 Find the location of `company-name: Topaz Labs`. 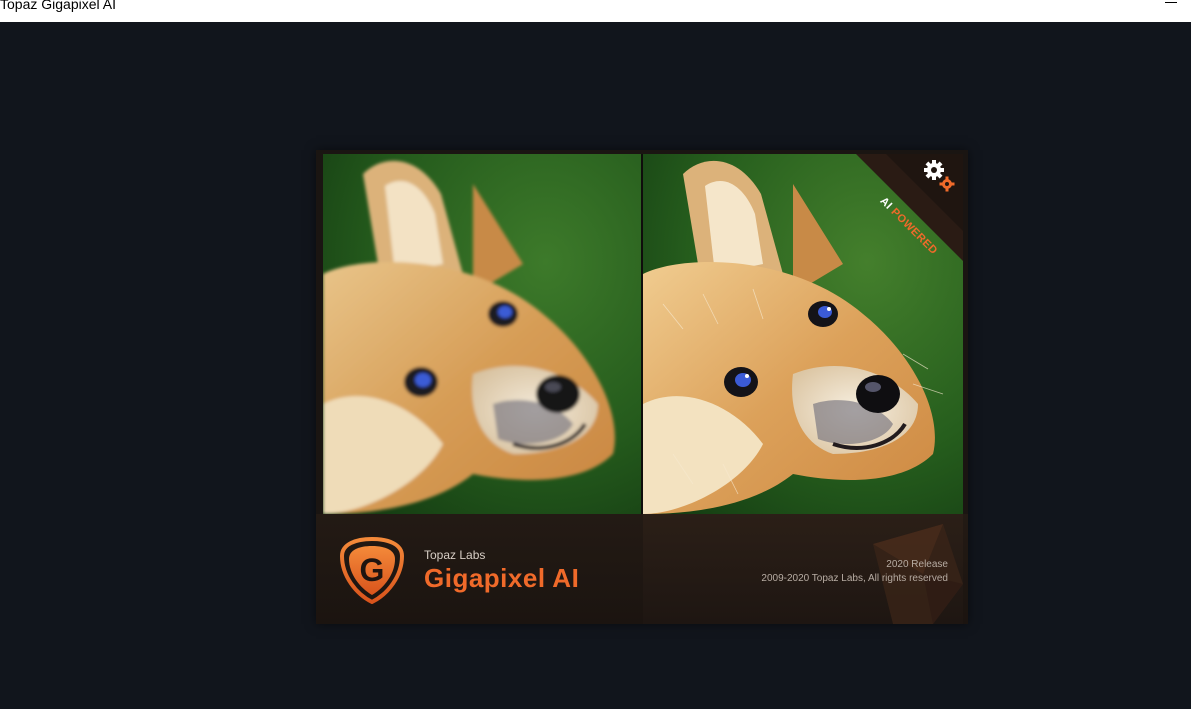

company-name: Topaz Labs is located at coordinates (455, 555).